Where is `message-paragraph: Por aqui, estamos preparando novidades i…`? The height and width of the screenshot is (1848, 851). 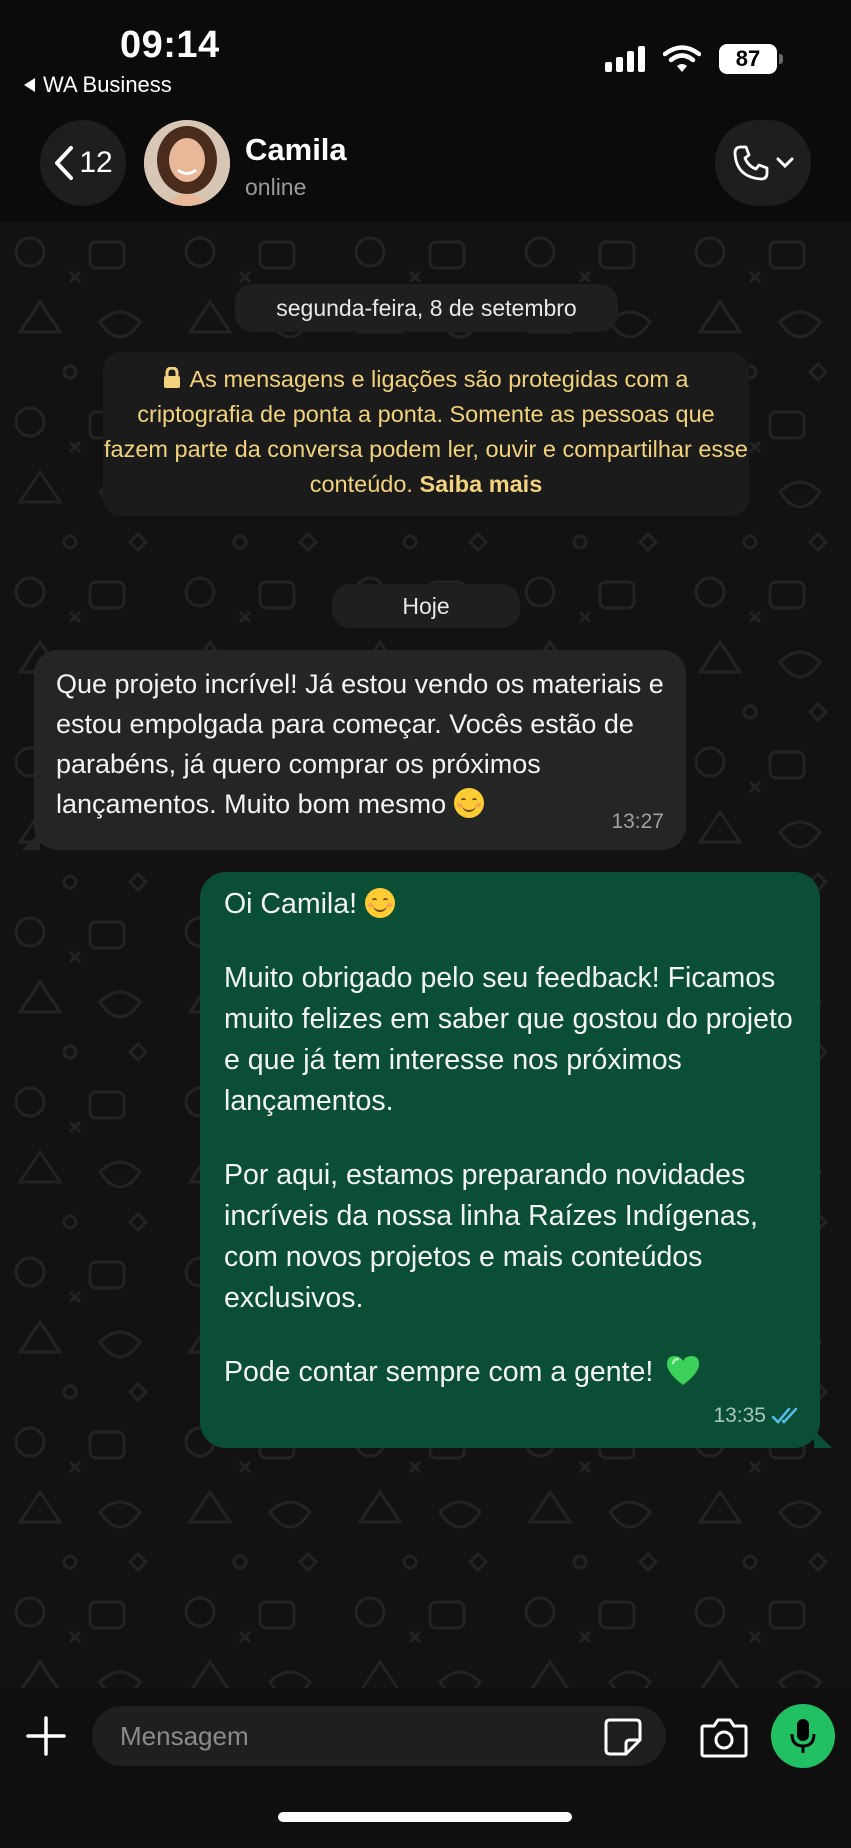
message-paragraph: Por aqui, estamos preparando novidades i… is located at coordinates (491, 1236).